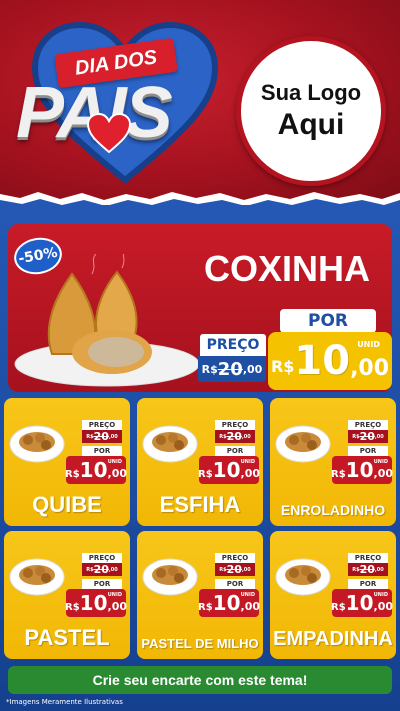 The image size is (400, 711). What do you see at coordinates (232, 369) in the screenshot?
I see `old-price: R$ 20 ,00` at bounding box center [232, 369].